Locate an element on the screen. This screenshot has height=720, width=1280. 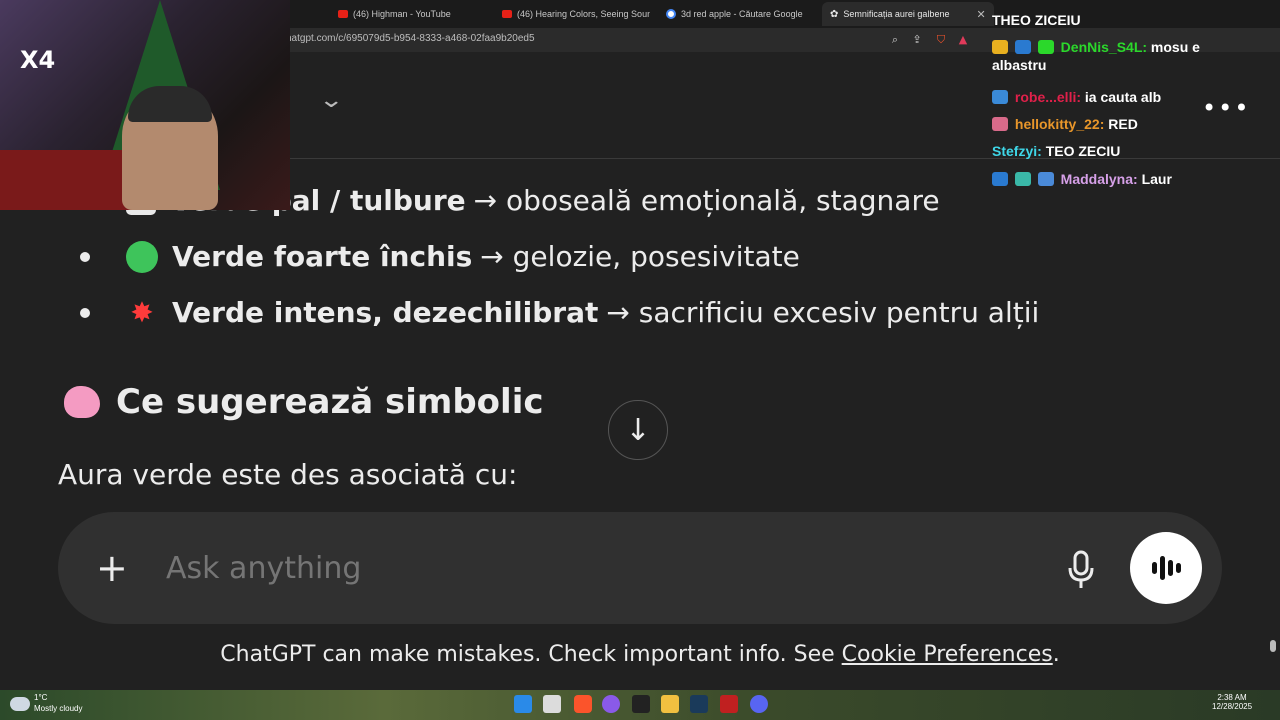
clock-time: 2:38 AM is located at coordinates (1232, 697).